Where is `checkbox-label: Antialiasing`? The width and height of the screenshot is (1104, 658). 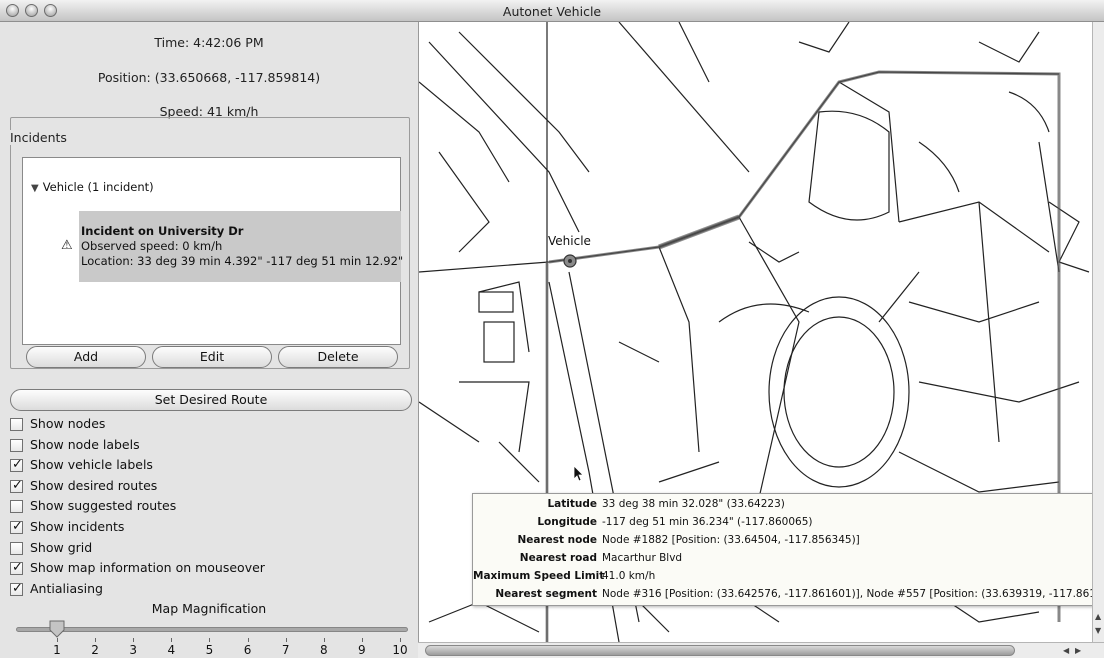 checkbox-label: Antialiasing is located at coordinates (66, 588).